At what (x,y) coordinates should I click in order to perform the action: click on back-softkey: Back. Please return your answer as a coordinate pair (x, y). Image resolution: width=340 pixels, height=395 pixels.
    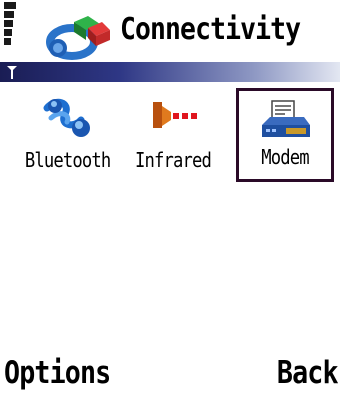
    Looking at the image, I should click on (308, 373).